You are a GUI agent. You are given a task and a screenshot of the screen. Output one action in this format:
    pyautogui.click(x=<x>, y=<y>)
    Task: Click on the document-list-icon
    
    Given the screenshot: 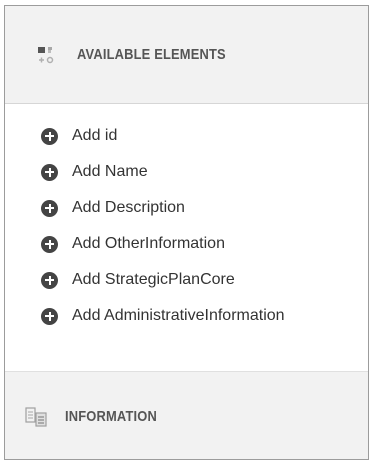 What is the action you would take?
    pyautogui.click(x=36, y=416)
    